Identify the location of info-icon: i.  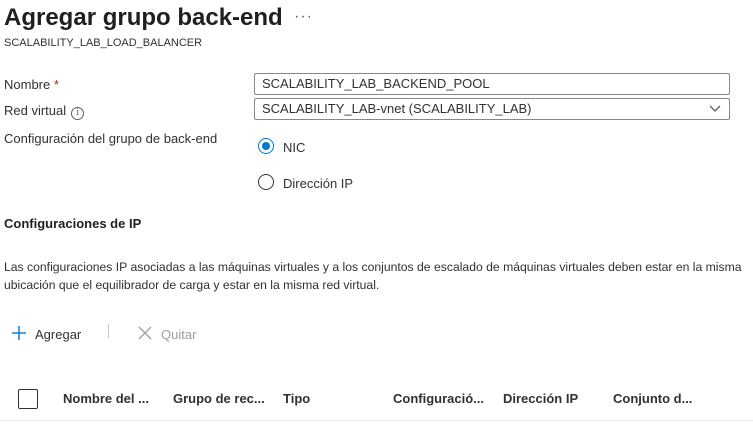
(78, 113).